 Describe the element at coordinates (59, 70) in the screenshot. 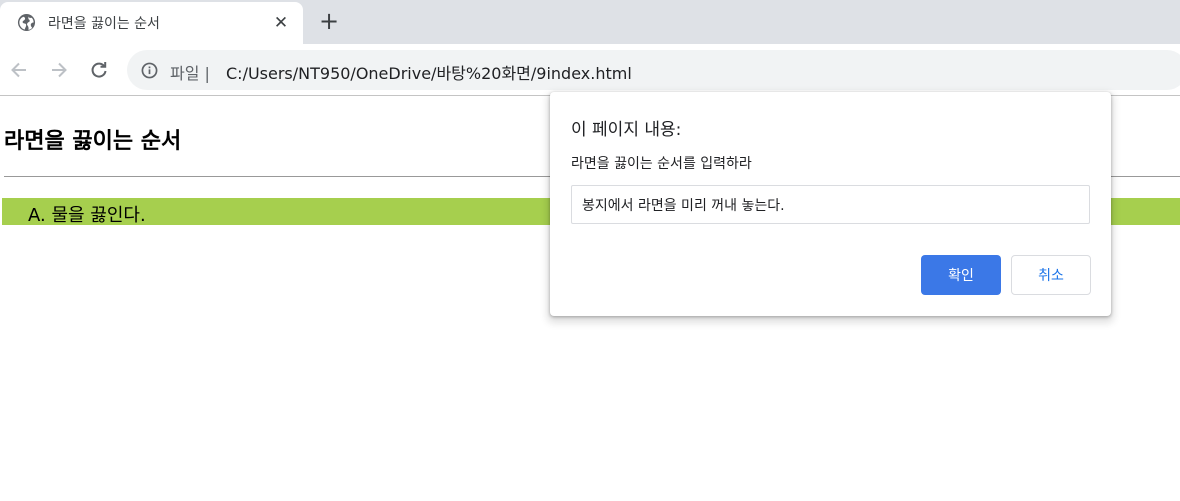

I see `forward-arrow-icon` at that location.